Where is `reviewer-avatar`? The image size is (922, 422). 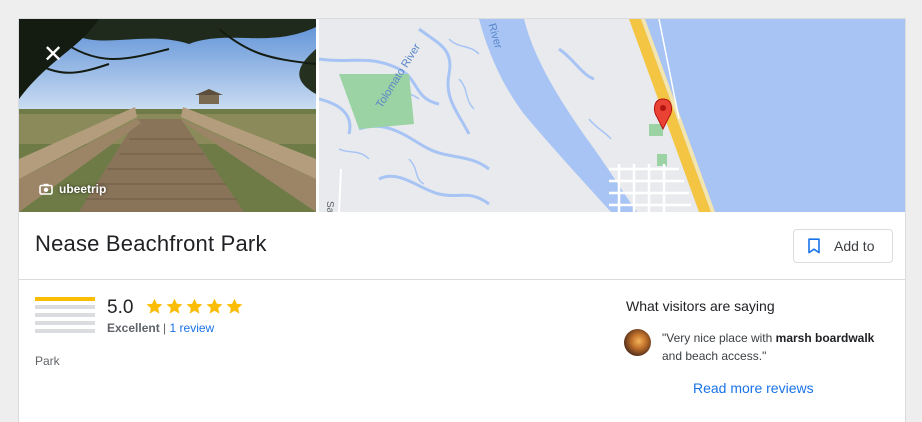 reviewer-avatar is located at coordinates (637, 342).